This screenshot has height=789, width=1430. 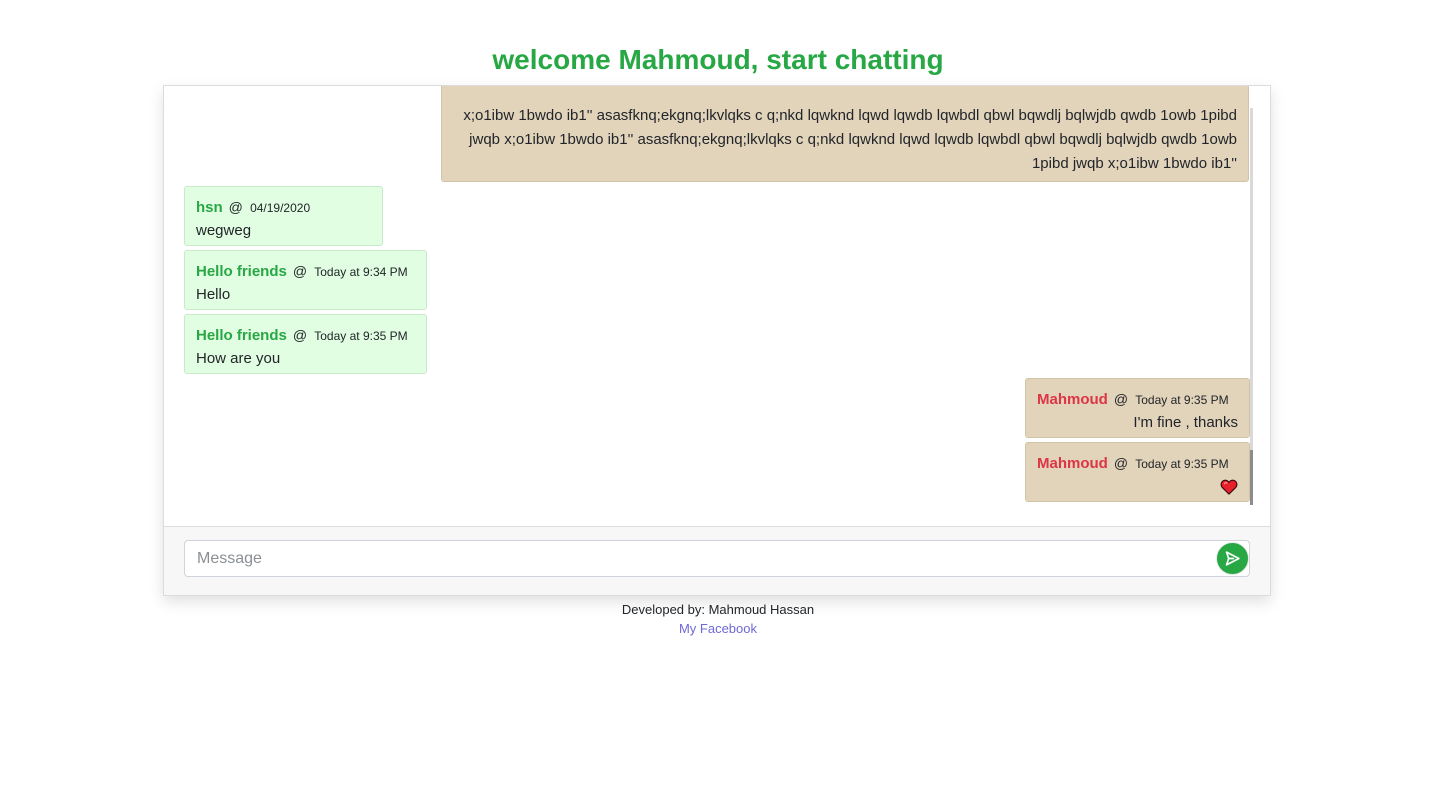 I want to click on facebook-link: My Facebook, so click(x=718, y=628).